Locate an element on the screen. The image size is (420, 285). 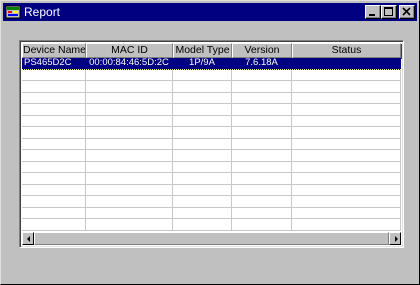
cell-device-name: PS465D2C is located at coordinates (54, 63).